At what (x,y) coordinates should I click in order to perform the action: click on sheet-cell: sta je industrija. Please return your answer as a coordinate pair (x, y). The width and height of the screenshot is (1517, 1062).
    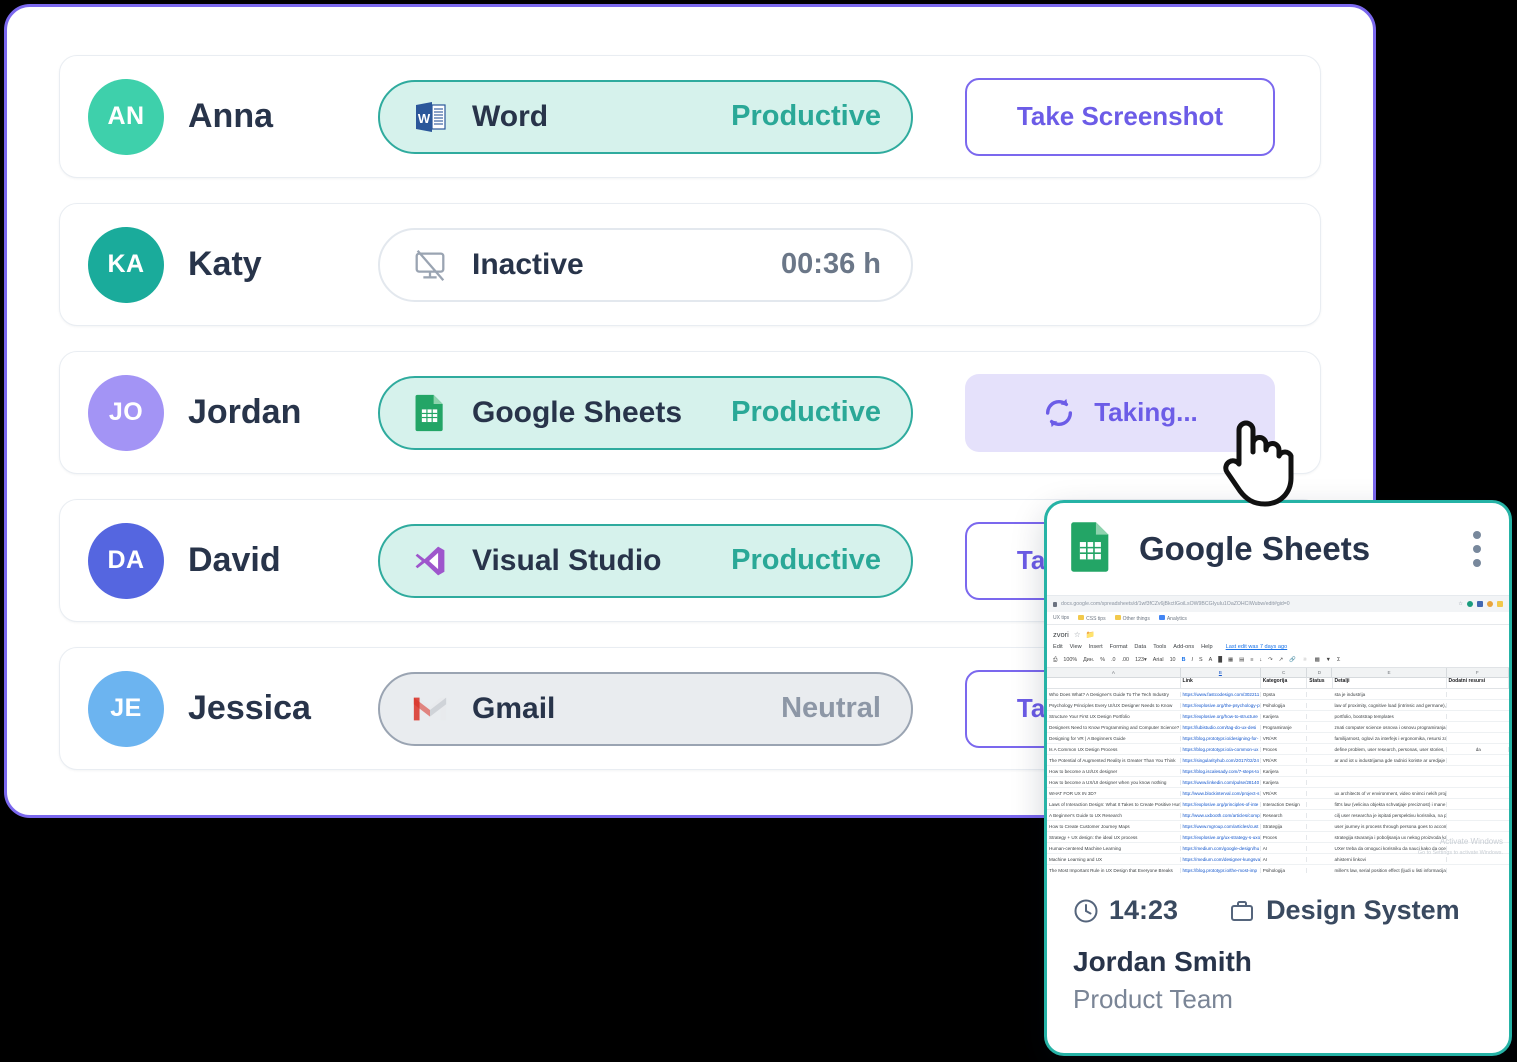
    Looking at the image, I should click on (1390, 694).